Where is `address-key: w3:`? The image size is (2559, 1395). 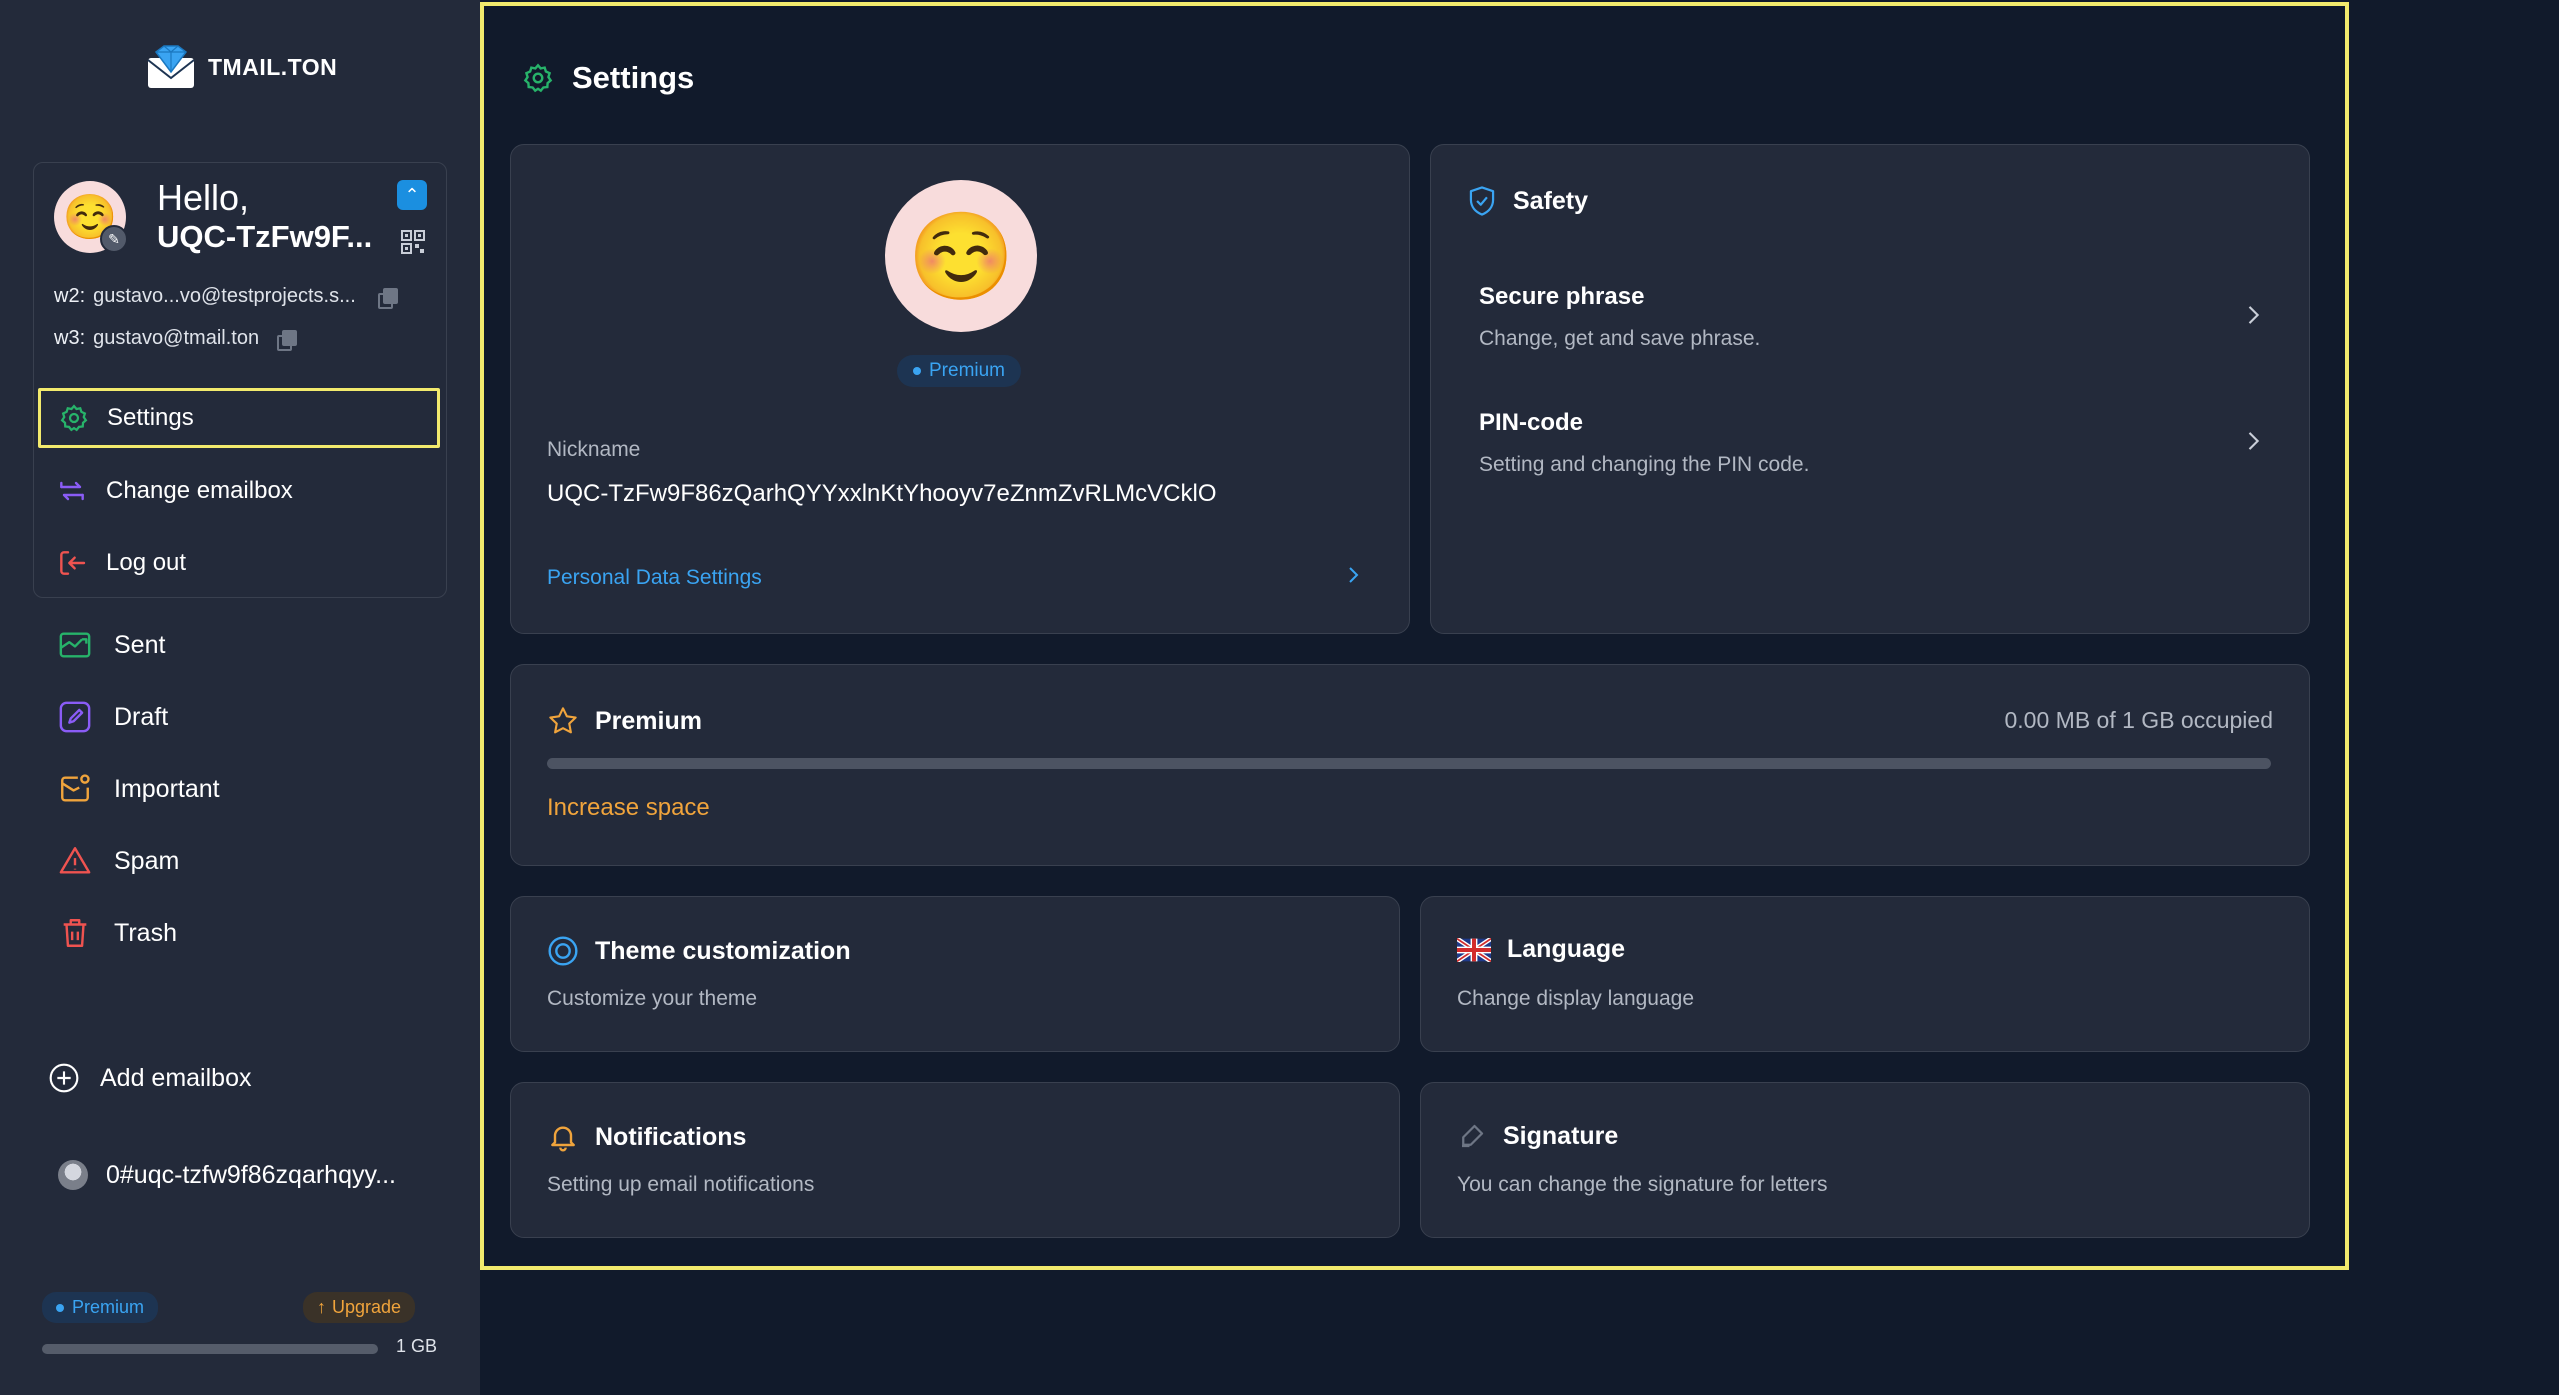
address-key: w3: is located at coordinates (70, 338).